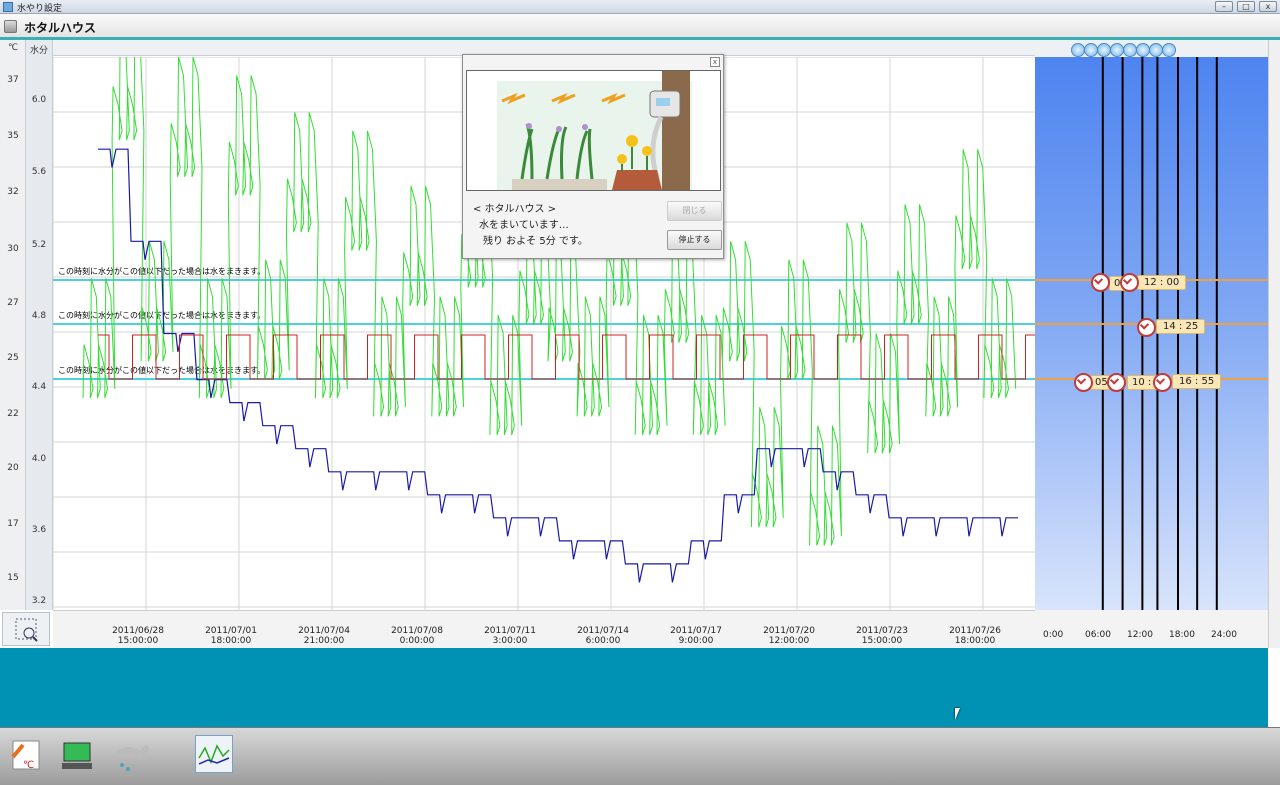  Describe the element at coordinates (1162, 282) in the screenshot. I see `time-label: 12 : 00` at that location.